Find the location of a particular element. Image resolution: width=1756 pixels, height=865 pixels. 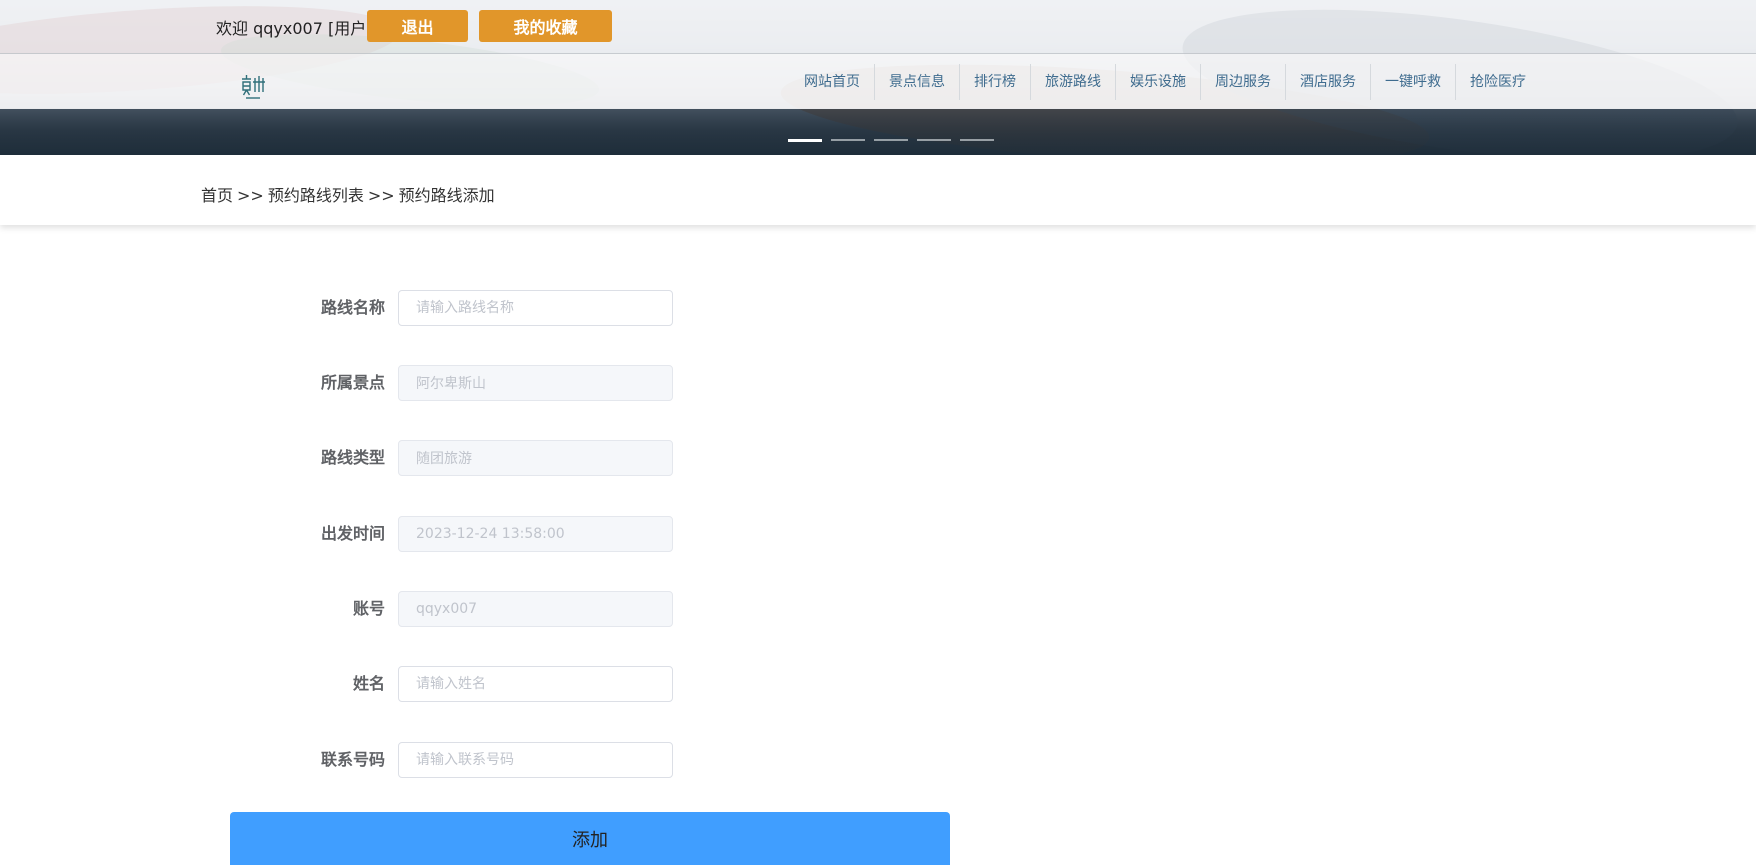

scenic-spot-label: 所属景点 is located at coordinates (352, 382).